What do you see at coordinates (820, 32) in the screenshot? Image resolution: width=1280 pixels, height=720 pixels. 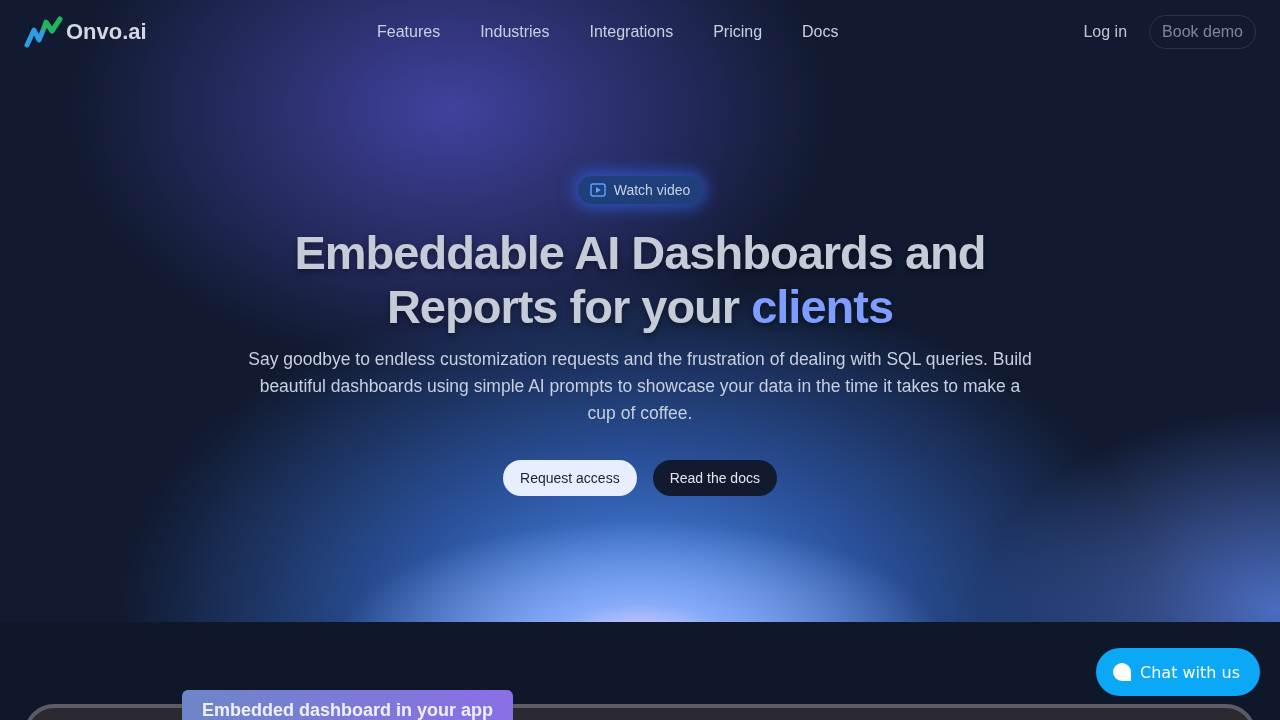 I see `nav-link: Docs` at bounding box center [820, 32].